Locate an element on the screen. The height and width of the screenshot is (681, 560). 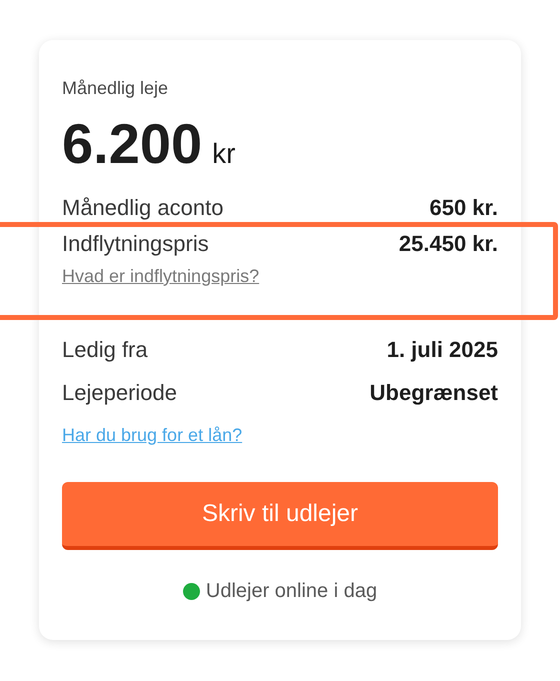
row-label: Lejeperiode is located at coordinates (119, 393).